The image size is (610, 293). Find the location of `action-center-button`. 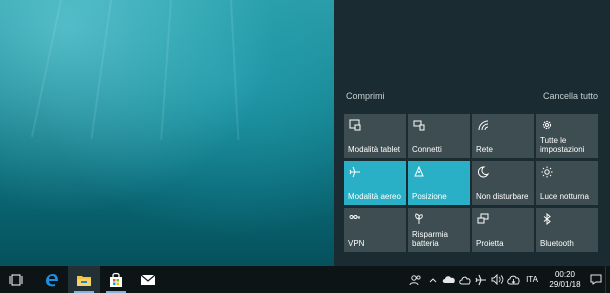

action-center-button is located at coordinates (596, 279).